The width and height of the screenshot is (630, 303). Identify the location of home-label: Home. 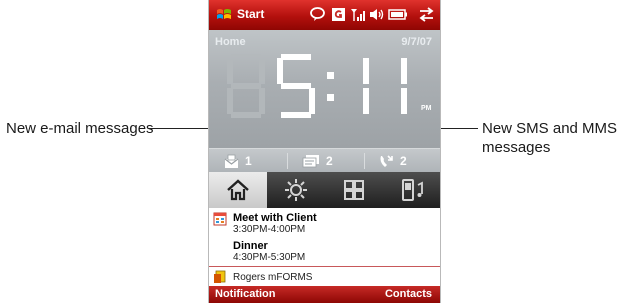
(230, 42).